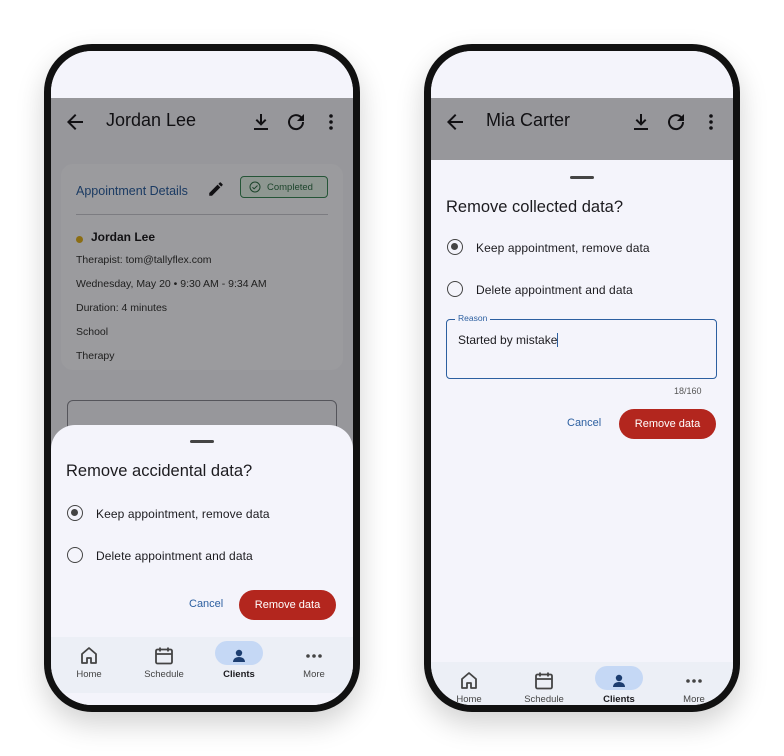 This screenshot has width=784, height=756. Describe the element at coordinates (582, 559) in the screenshot. I see `empty-area` at that location.